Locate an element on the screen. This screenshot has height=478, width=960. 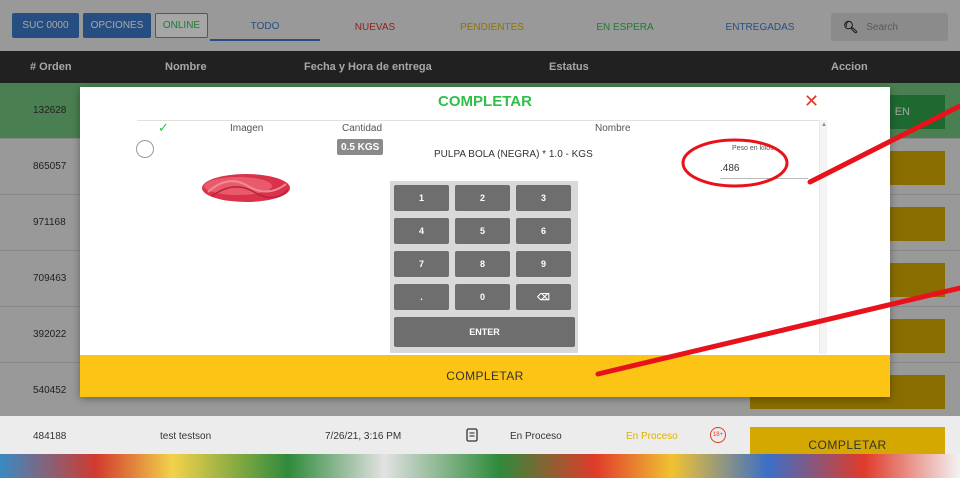
scrollbar: ▲ is located at coordinates (823, 237).